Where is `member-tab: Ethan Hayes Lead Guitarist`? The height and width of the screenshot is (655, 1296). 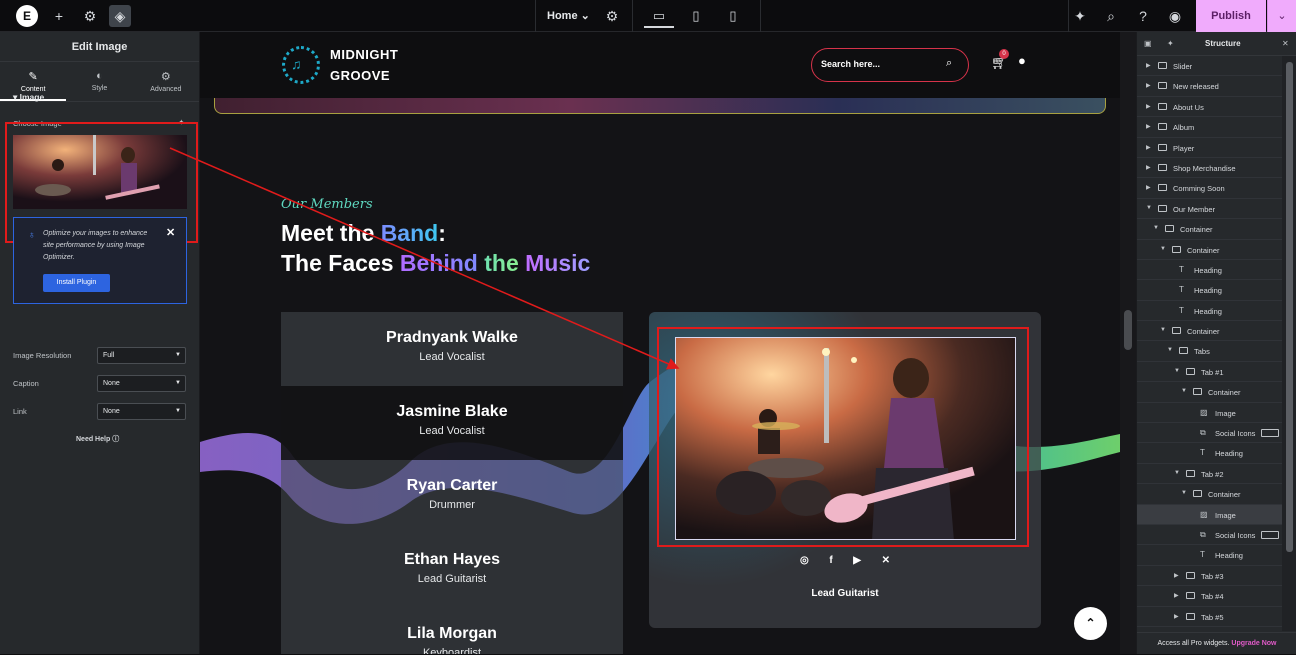
member-tab: Ethan Hayes Lead Guitarist is located at coordinates (452, 571).